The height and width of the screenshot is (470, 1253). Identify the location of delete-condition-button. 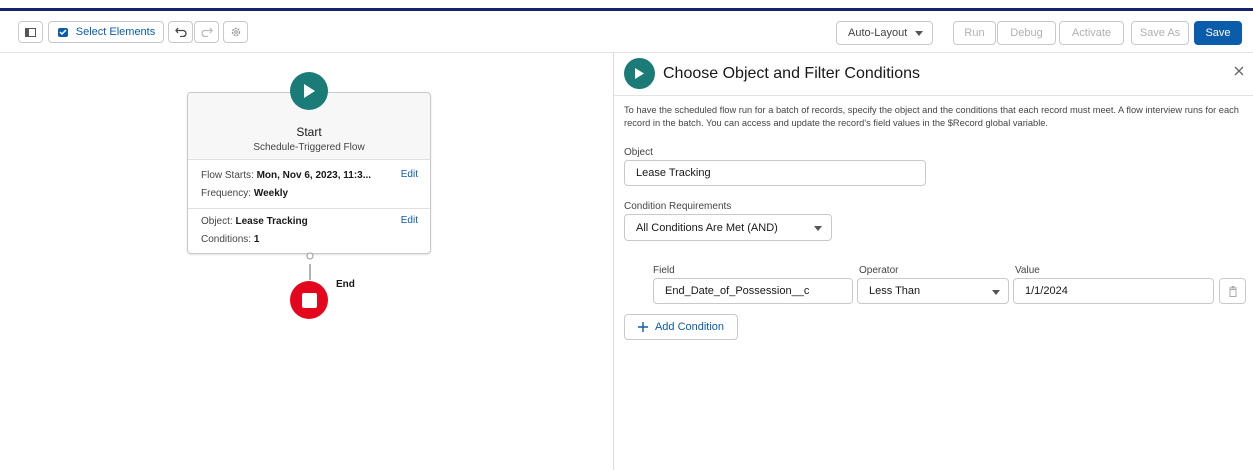
(1232, 291).